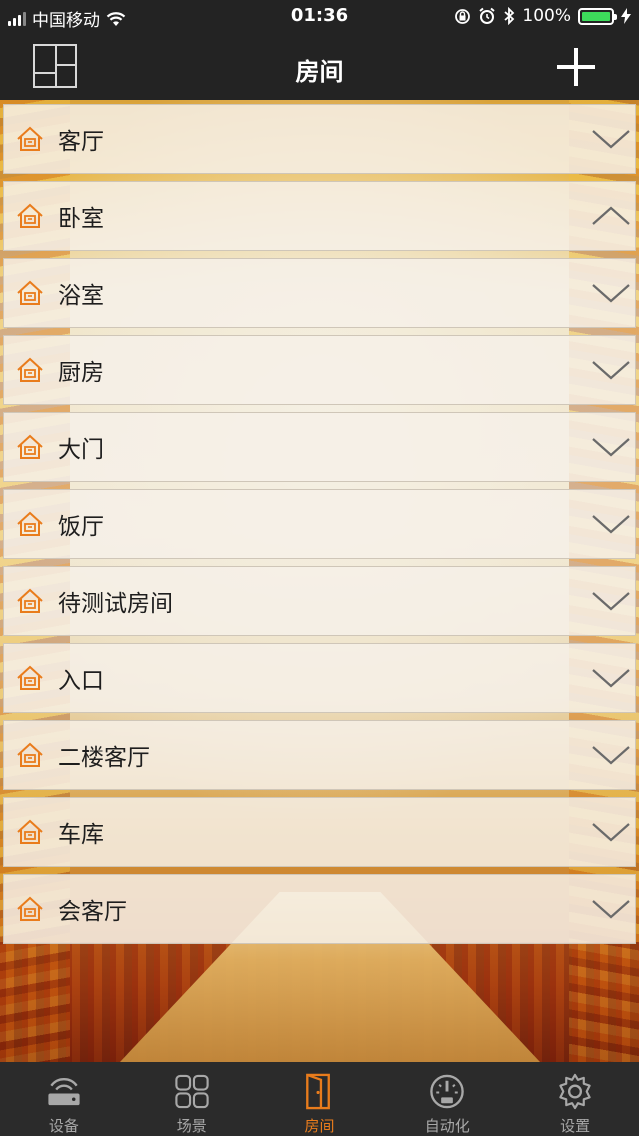 Image resolution: width=639 pixels, height=1136 pixels. Describe the element at coordinates (81, 835) in the screenshot. I see `room-name: 车库` at that location.